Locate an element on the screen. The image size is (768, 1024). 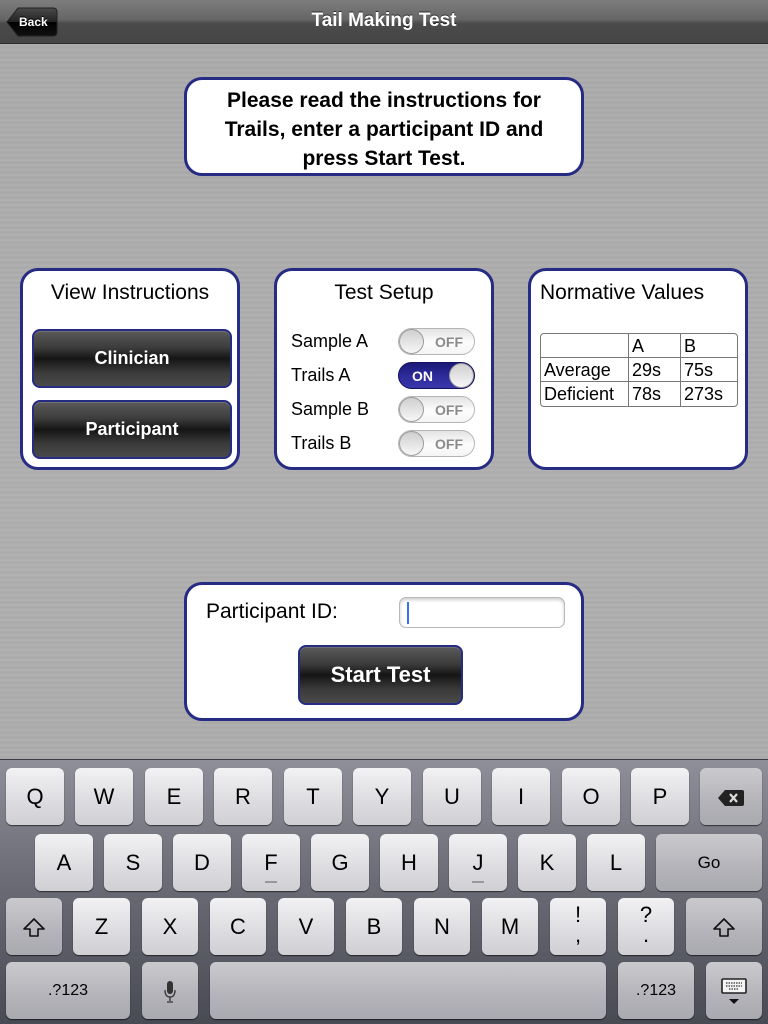
table-row: Average 29s 75s is located at coordinates (639, 370).